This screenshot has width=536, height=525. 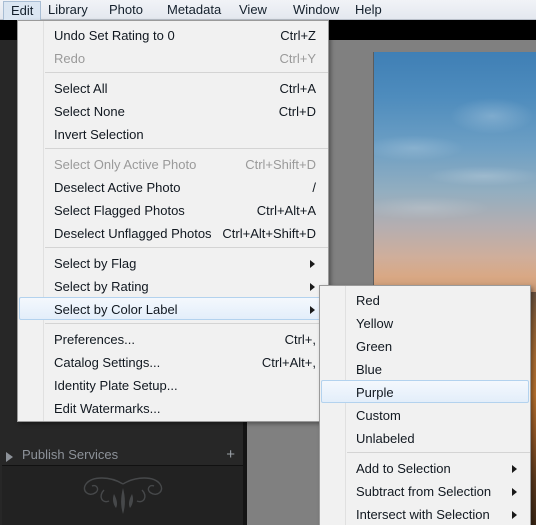 What do you see at coordinates (173, 87) in the screenshot?
I see `menu-item-select-all: Select All Ctrl+A` at bounding box center [173, 87].